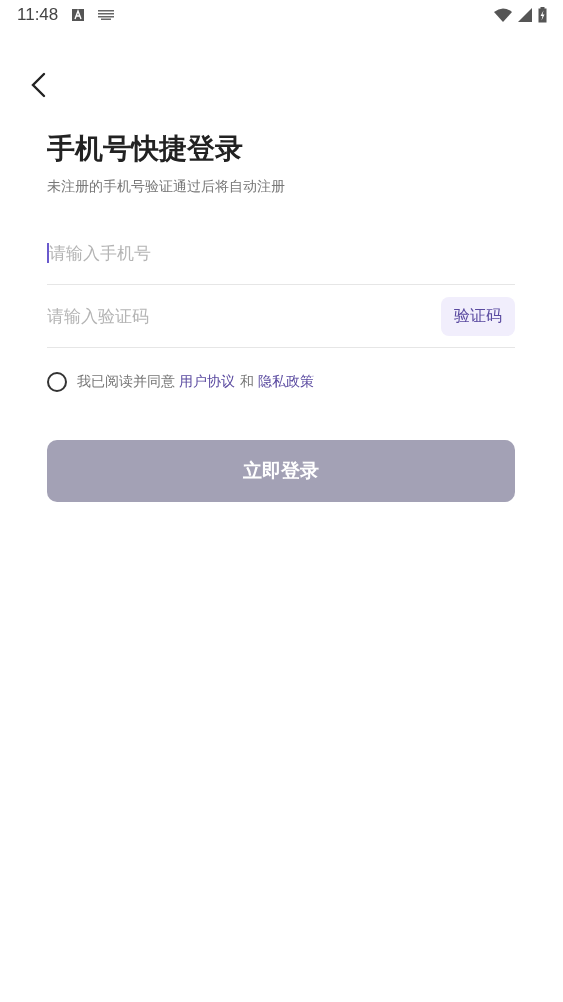 The height and width of the screenshot is (1002, 563). I want to click on agreement-text: 我已阅读并同意 用户协议 和 隐私政策, so click(195, 382).